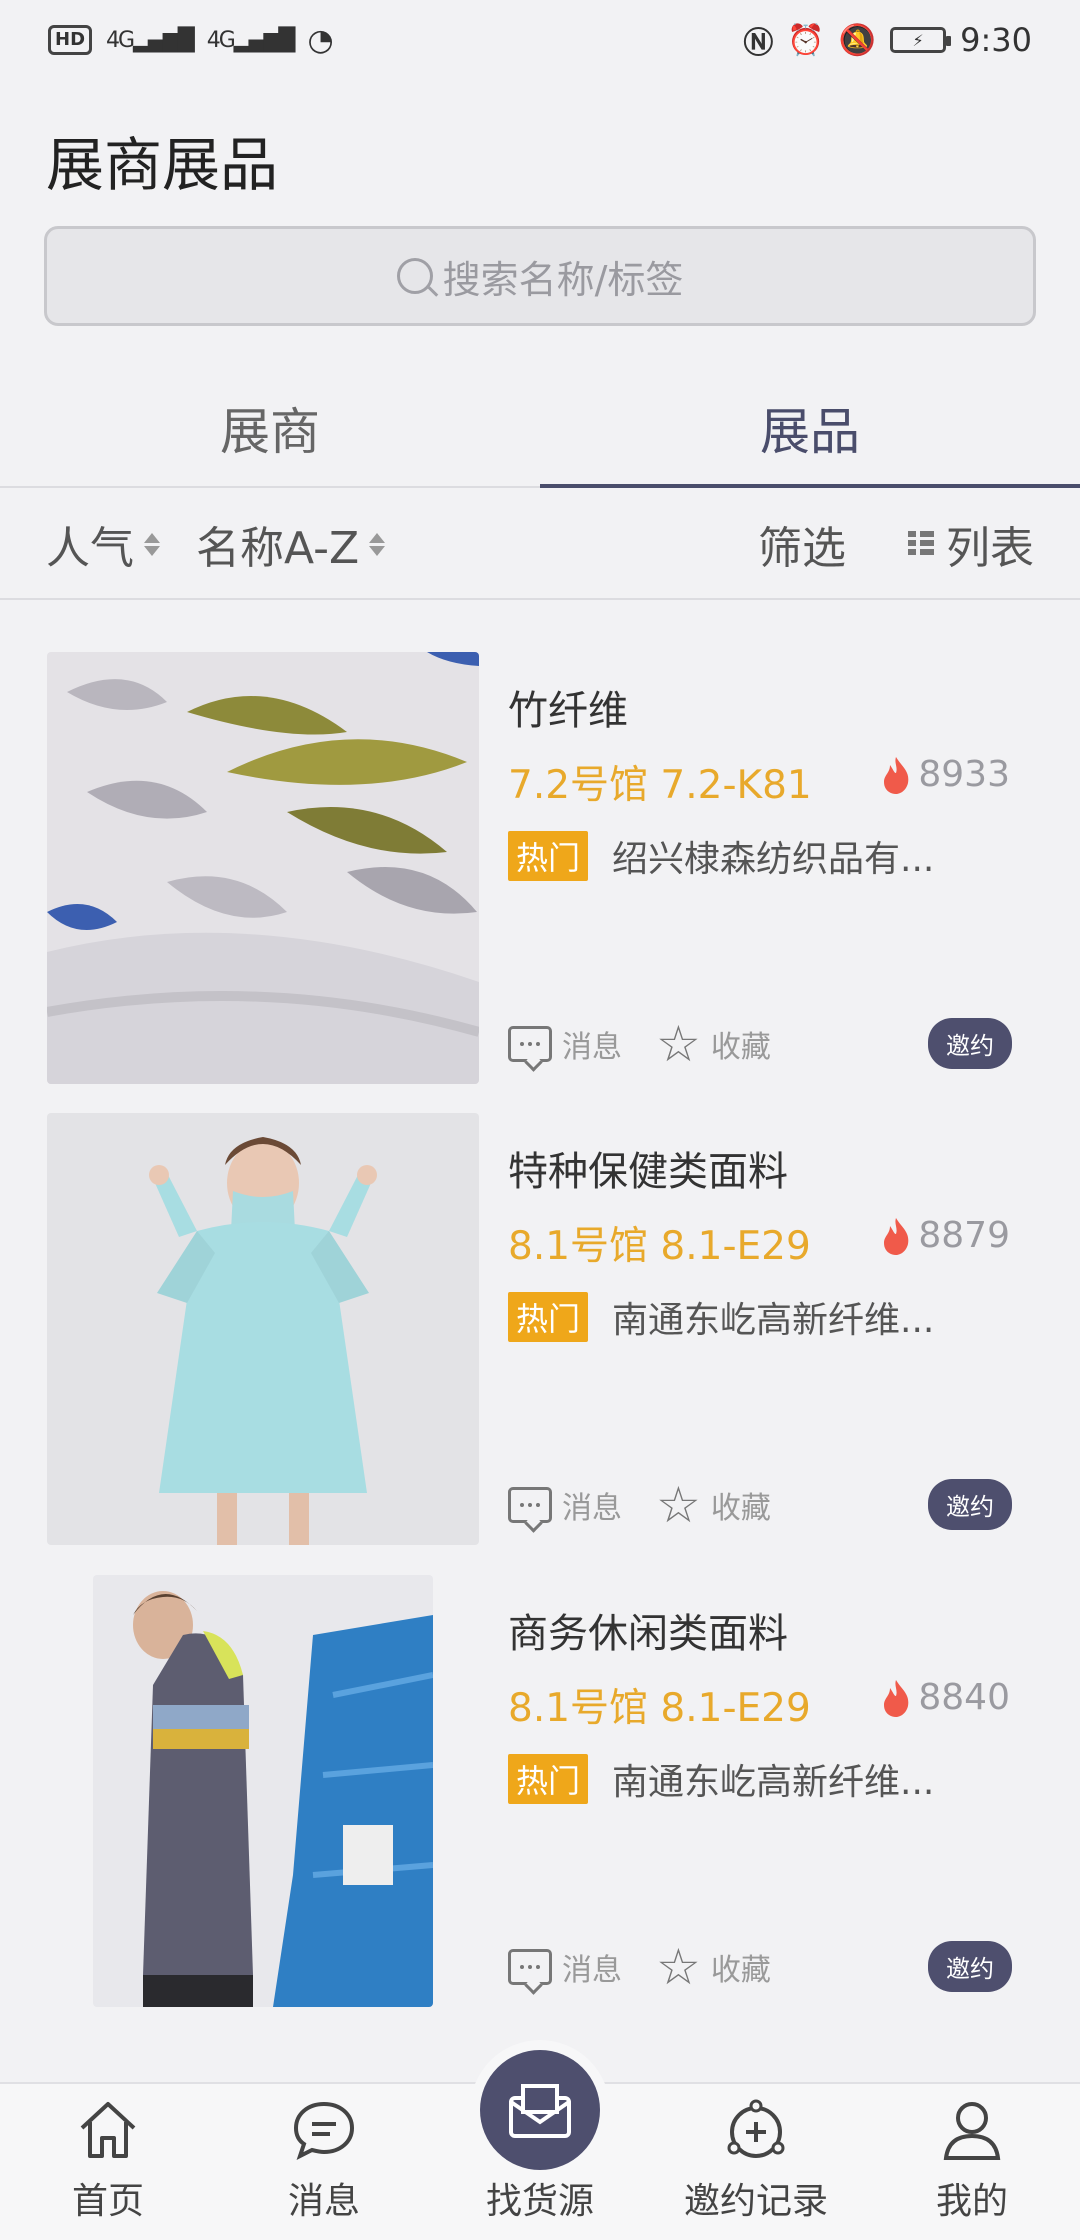 This screenshot has width=1080, height=2240. I want to click on sort-bar: 人气 名称A-Z 筛选 列表, so click(540, 545).